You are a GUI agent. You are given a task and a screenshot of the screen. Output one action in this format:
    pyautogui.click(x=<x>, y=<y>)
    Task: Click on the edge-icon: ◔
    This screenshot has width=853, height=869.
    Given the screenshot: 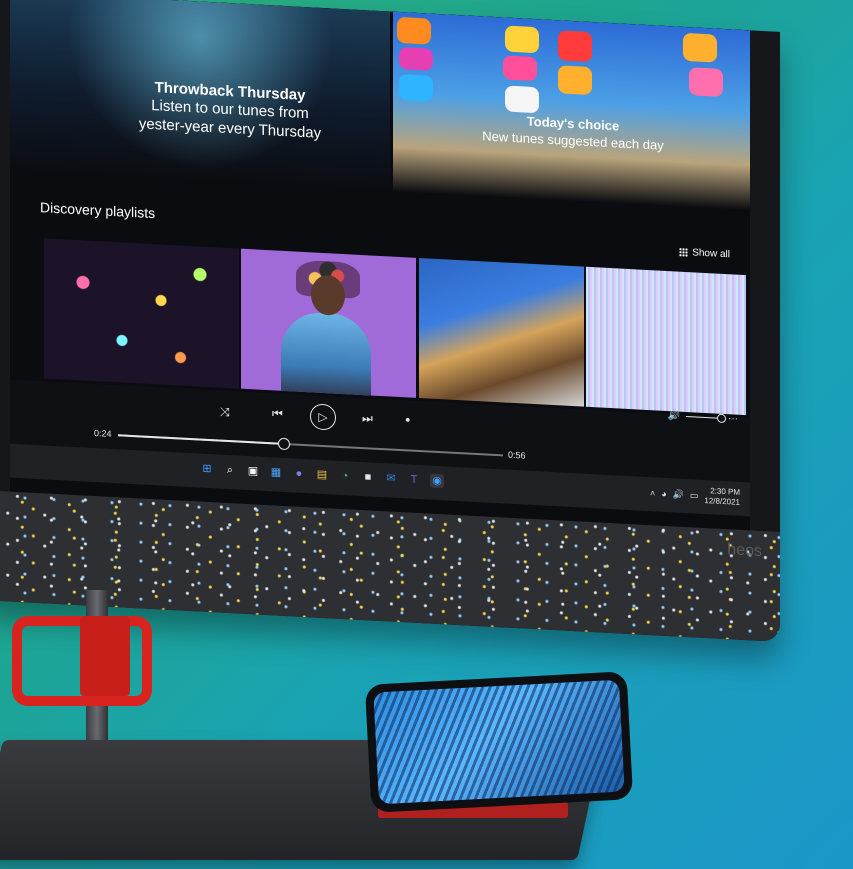 What is the action you would take?
    pyautogui.click(x=345, y=476)
    